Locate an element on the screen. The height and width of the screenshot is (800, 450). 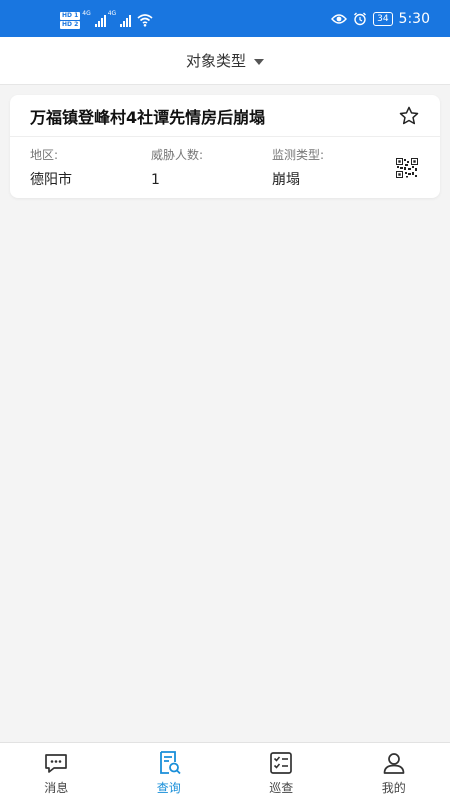
eye-icon is located at coordinates (339, 18).